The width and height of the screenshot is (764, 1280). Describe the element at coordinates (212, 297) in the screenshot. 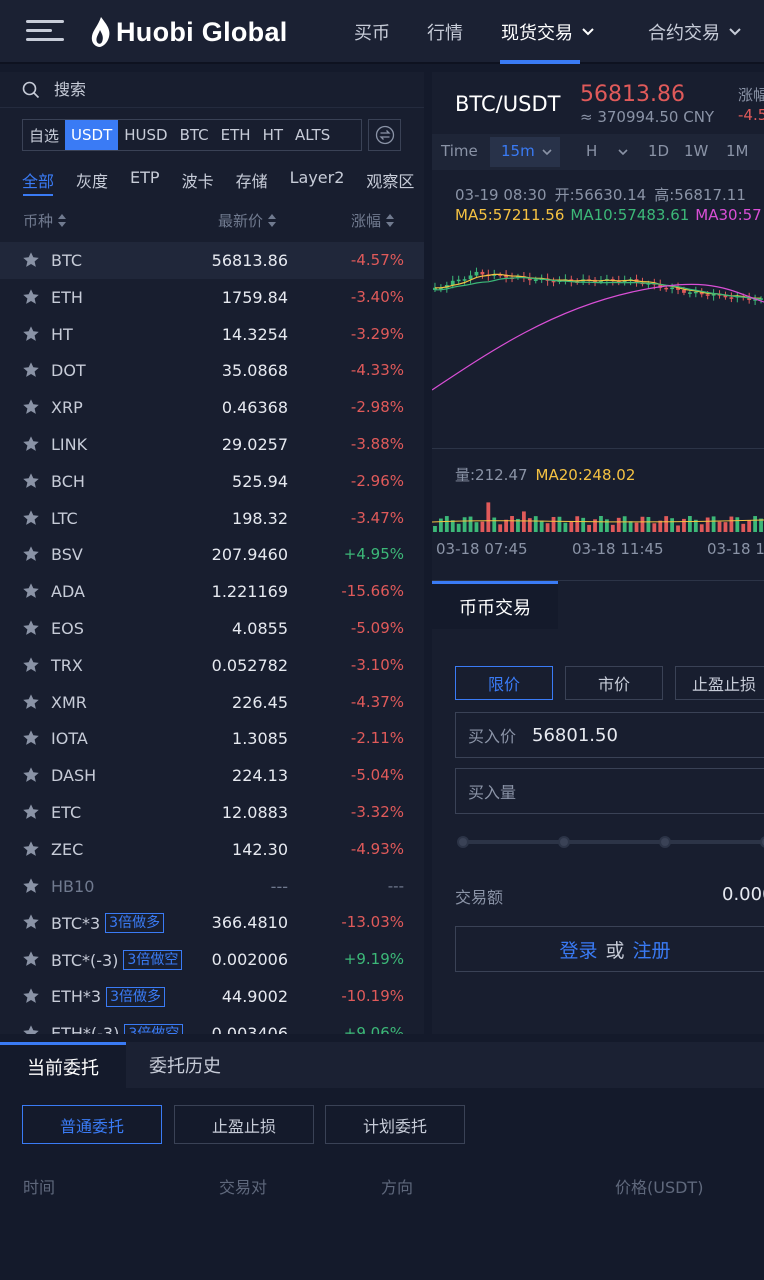

I see `market-row: ETH 1759.84 -3.40%` at that location.